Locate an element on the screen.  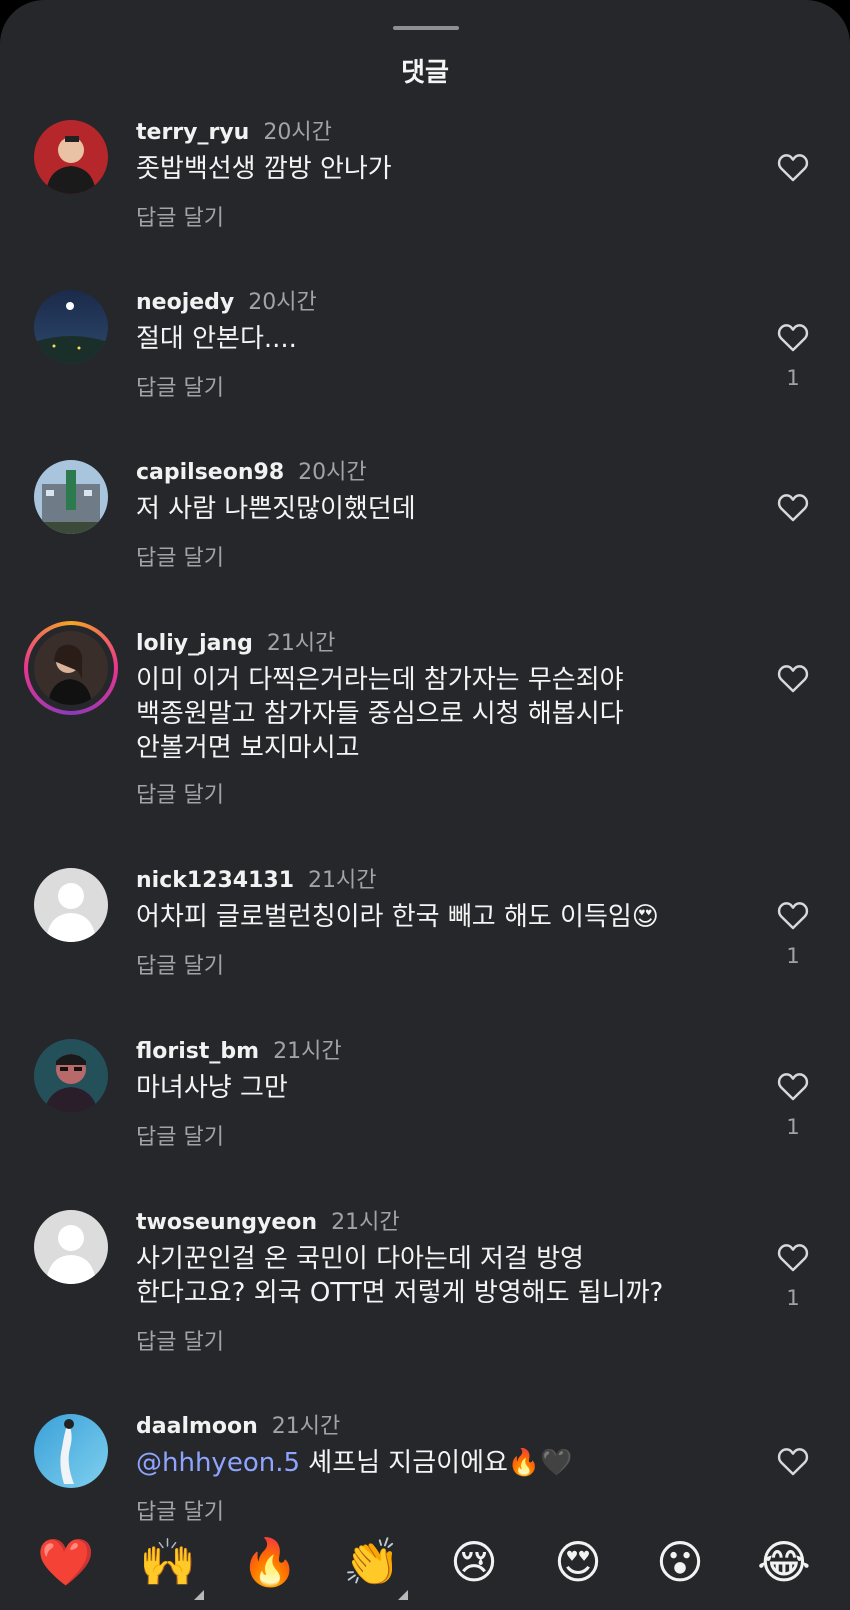
username: terry_ryu is located at coordinates (192, 132).